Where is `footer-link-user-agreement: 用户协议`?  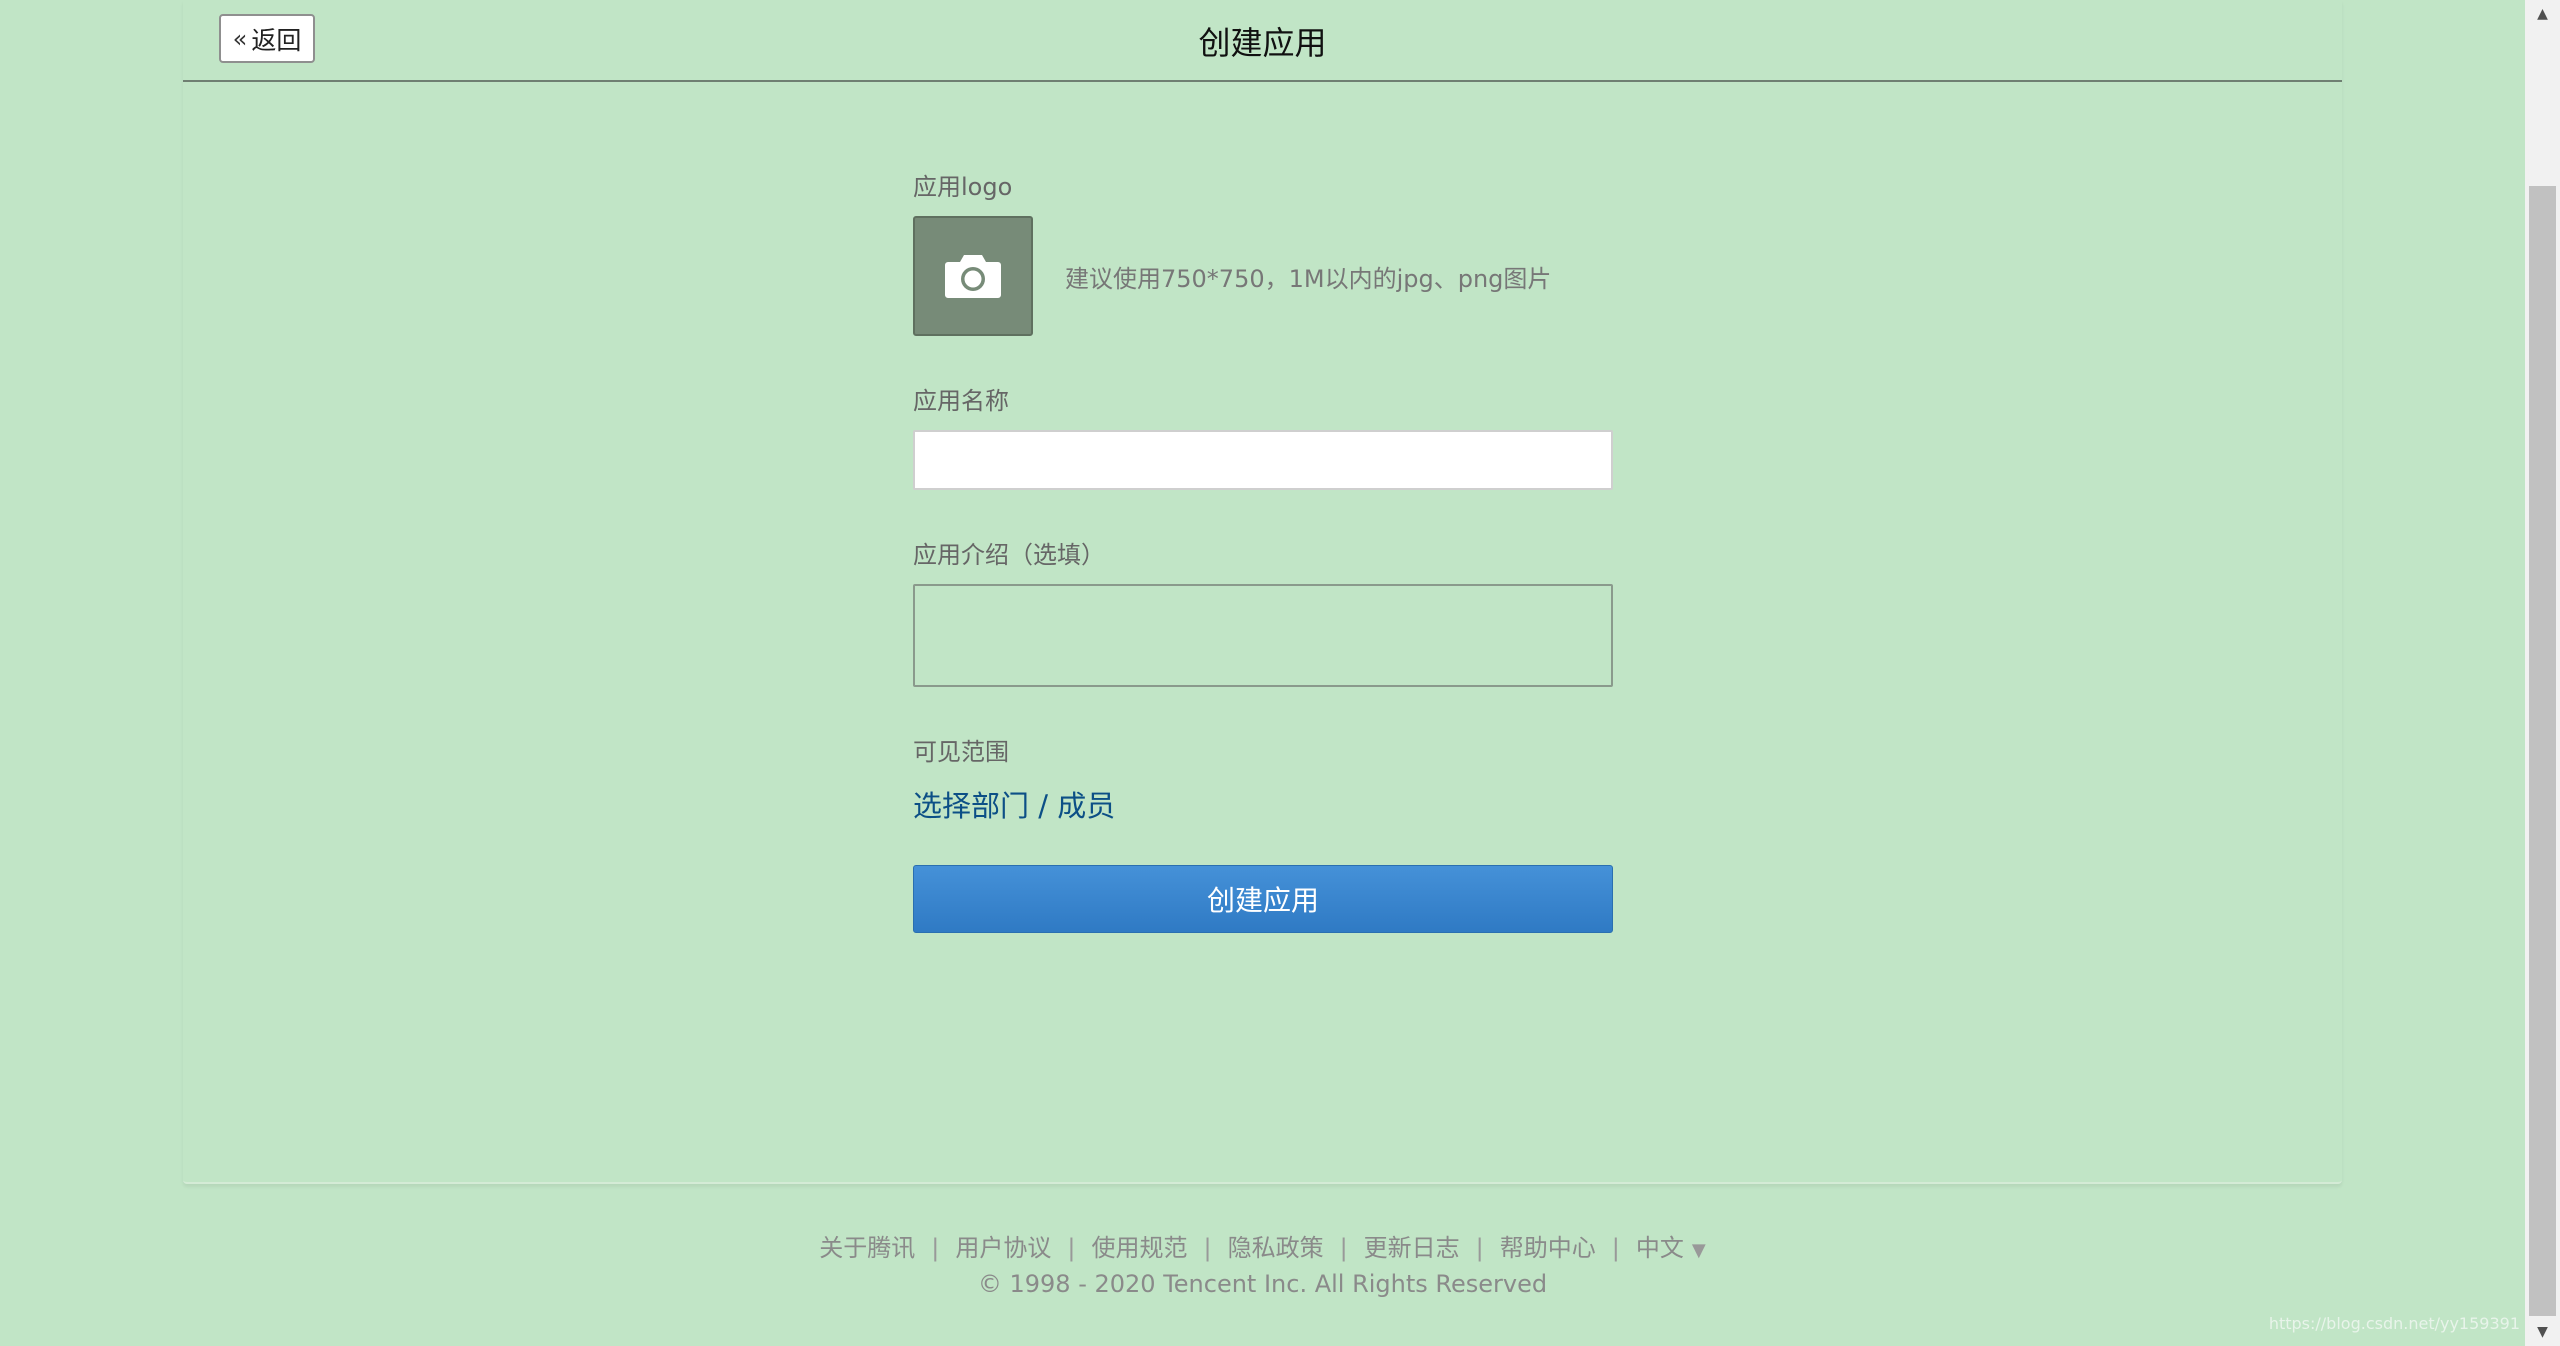
footer-link-user-agreement: 用户协议 is located at coordinates (1003, 1248).